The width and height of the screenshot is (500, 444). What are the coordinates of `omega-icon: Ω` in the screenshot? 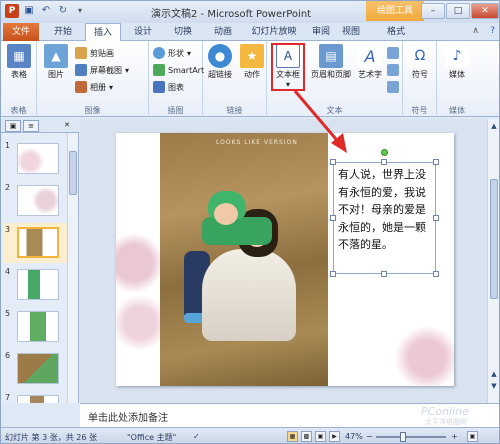 It's located at (420, 56).